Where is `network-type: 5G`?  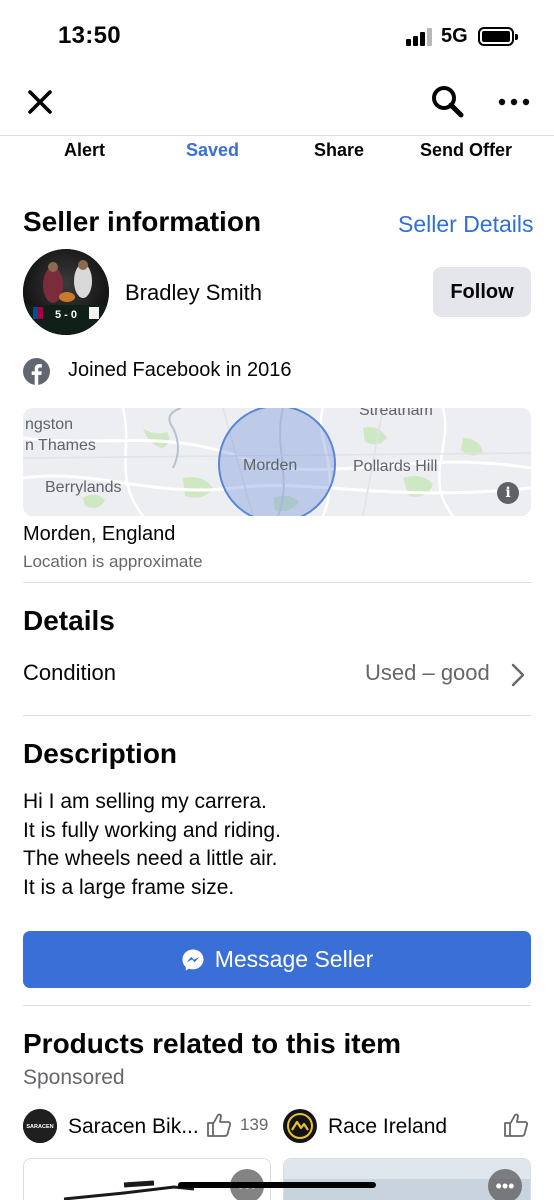 network-type: 5G is located at coordinates (454, 36).